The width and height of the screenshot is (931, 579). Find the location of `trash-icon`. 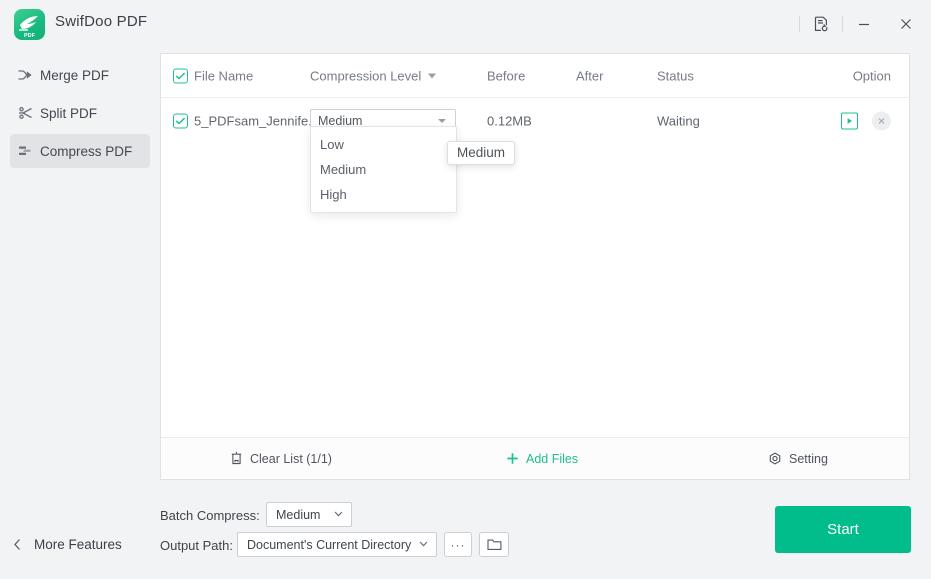

trash-icon is located at coordinates (236, 458).